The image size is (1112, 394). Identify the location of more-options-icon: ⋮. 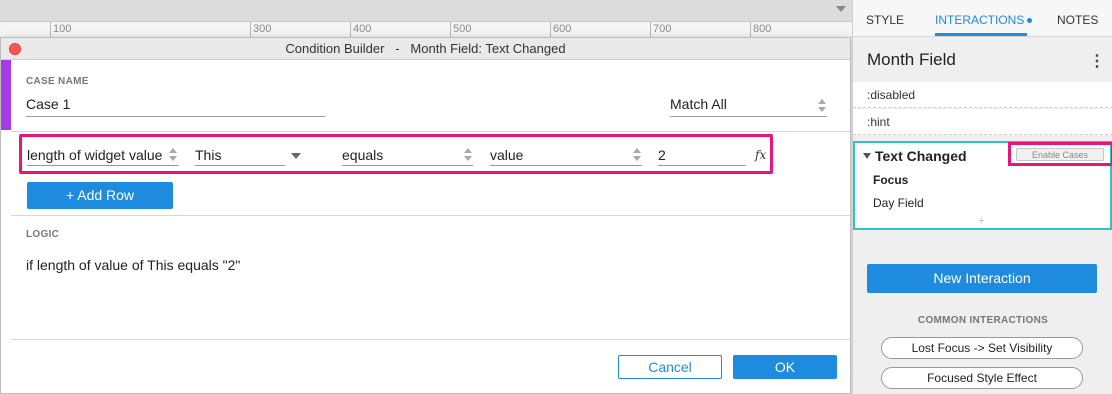
(1097, 61).